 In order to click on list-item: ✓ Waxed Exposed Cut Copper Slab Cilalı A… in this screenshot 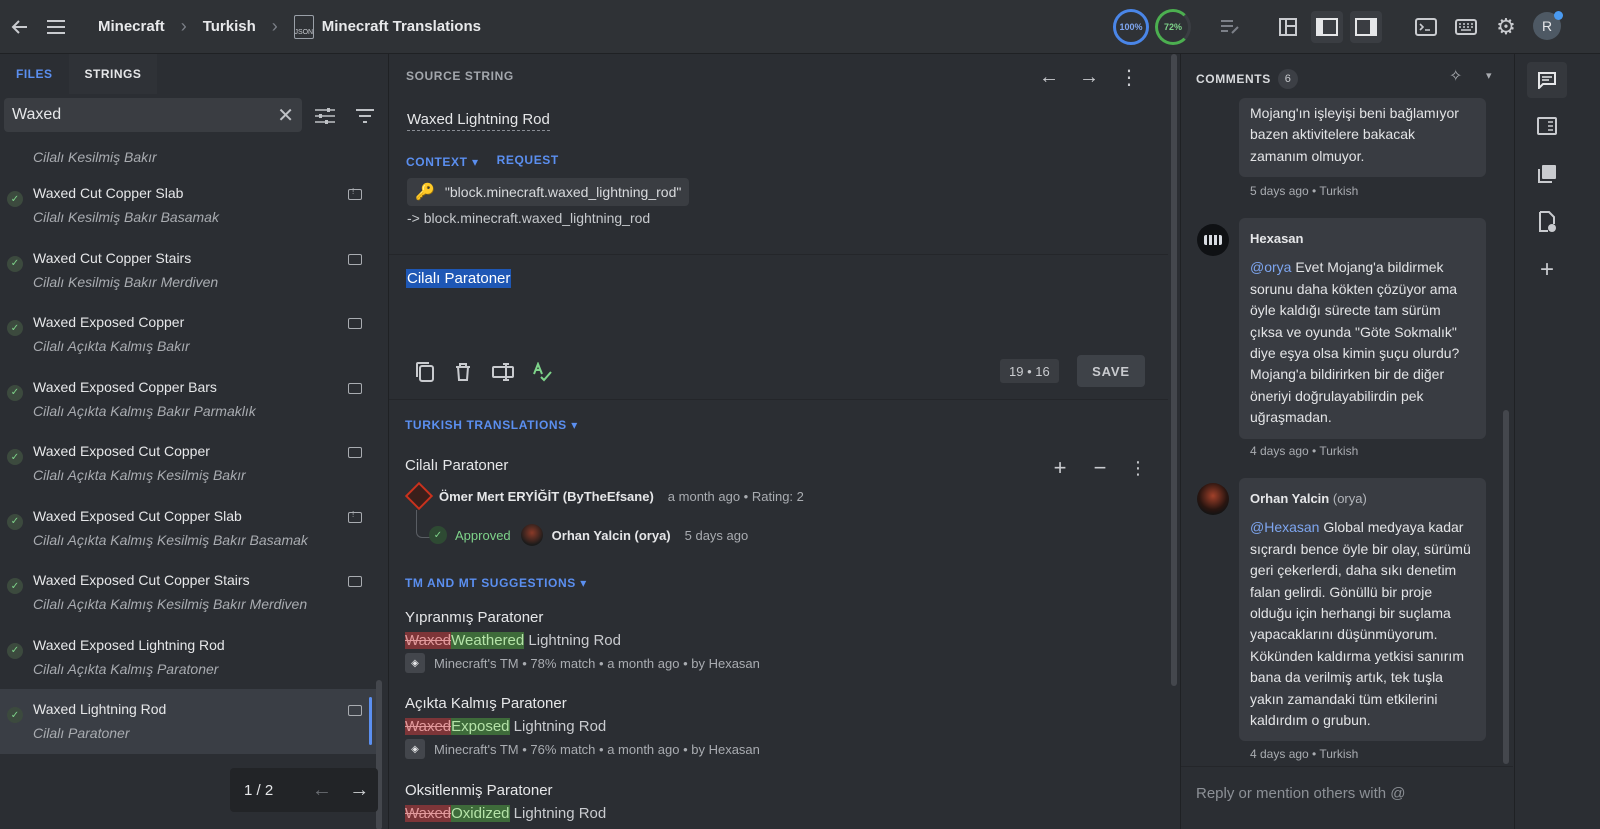, I will do `click(188, 528)`.